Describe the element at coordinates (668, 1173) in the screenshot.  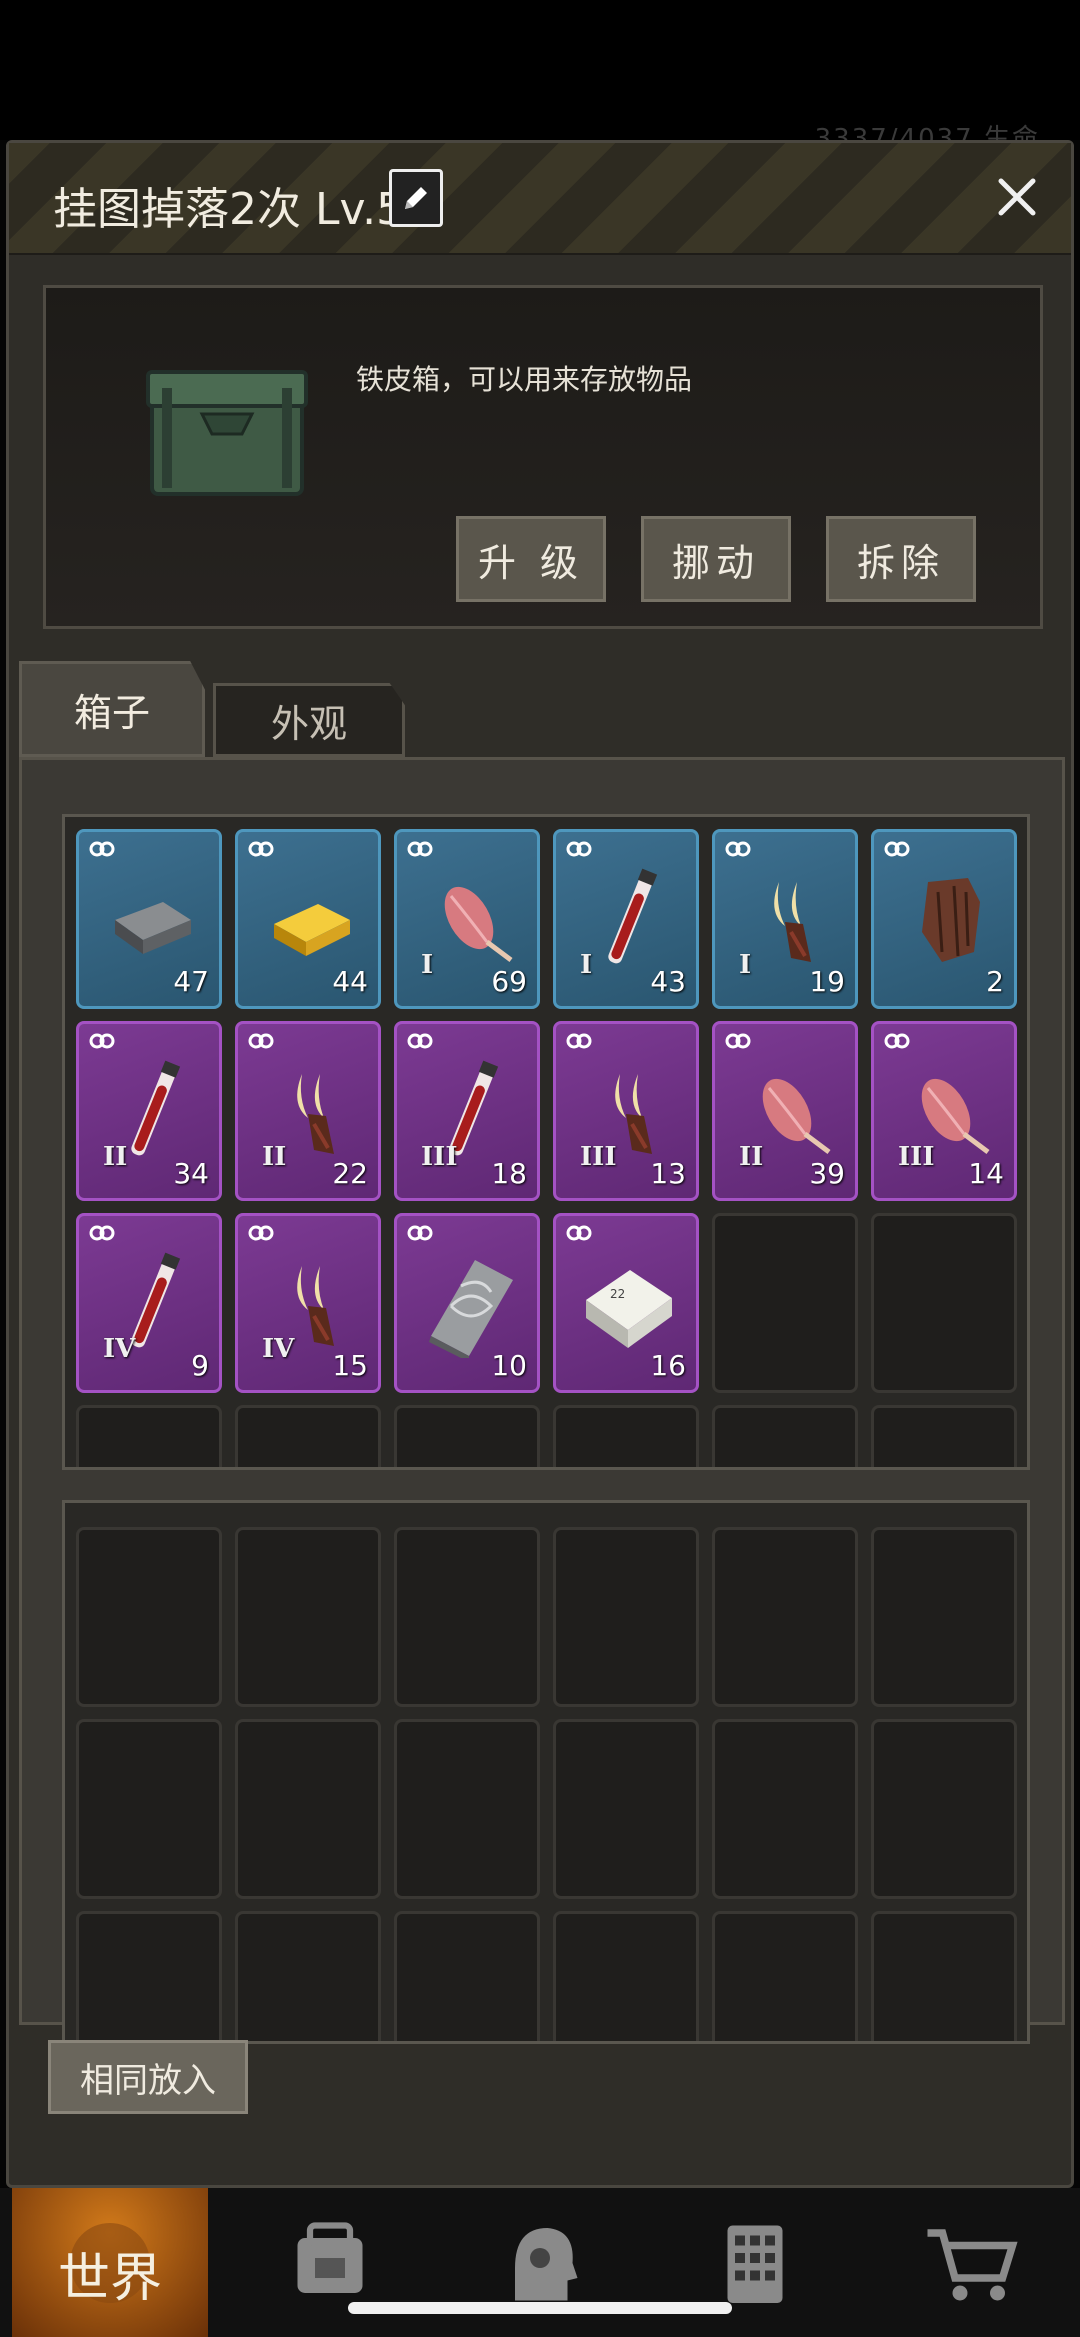
I see `item-quantity: 13` at that location.